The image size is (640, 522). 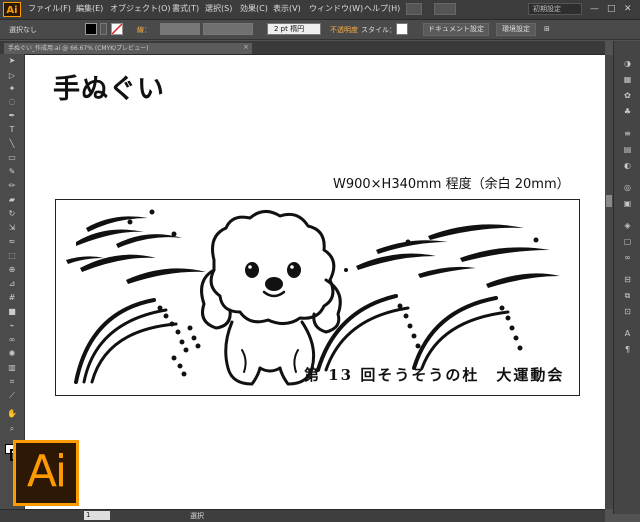 I want to click on illustrator-logo: Ai, so click(x=46, y=473).